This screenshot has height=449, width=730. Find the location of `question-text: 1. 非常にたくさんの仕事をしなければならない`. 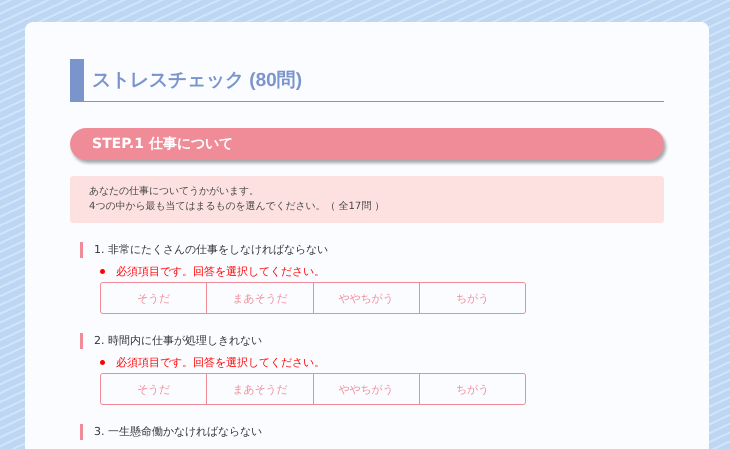

question-text: 1. 非常にたくさんの仕事をしなければならない is located at coordinates (372, 250).